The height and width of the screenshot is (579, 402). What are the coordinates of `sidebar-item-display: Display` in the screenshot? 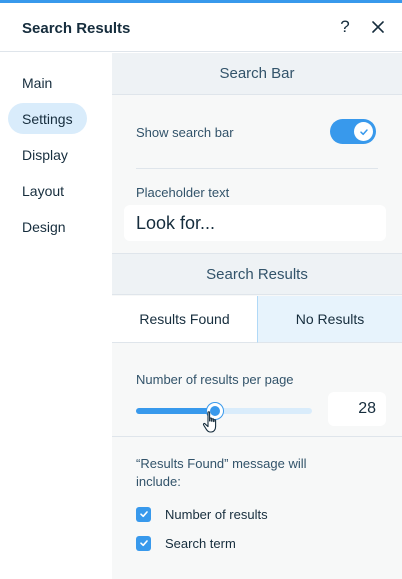 It's located at (45, 154).